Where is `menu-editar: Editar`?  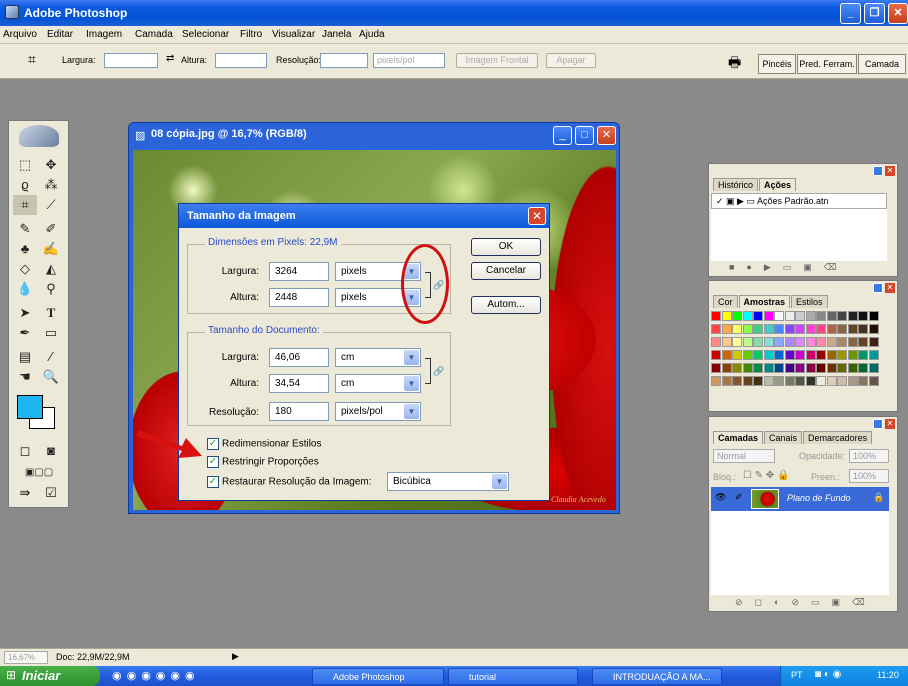 menu-editar: Editar is located at coordinates (60, 34).